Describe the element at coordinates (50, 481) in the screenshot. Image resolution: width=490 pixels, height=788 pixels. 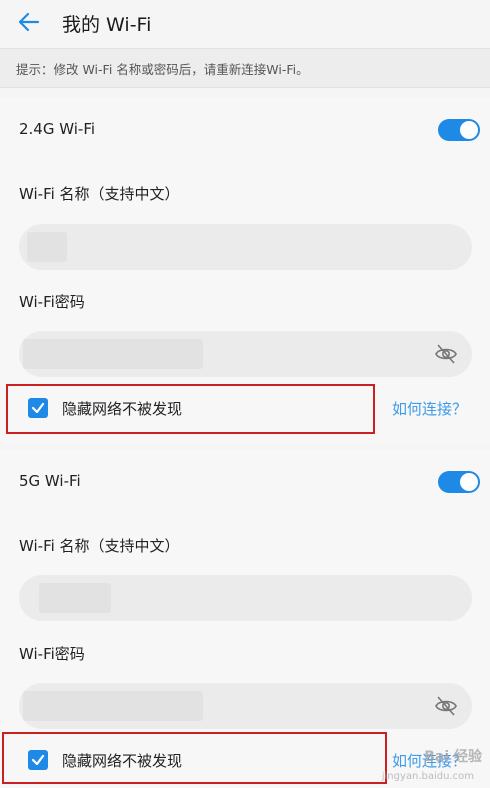
I see `band-label: 5G Wi-Fi` at that location.